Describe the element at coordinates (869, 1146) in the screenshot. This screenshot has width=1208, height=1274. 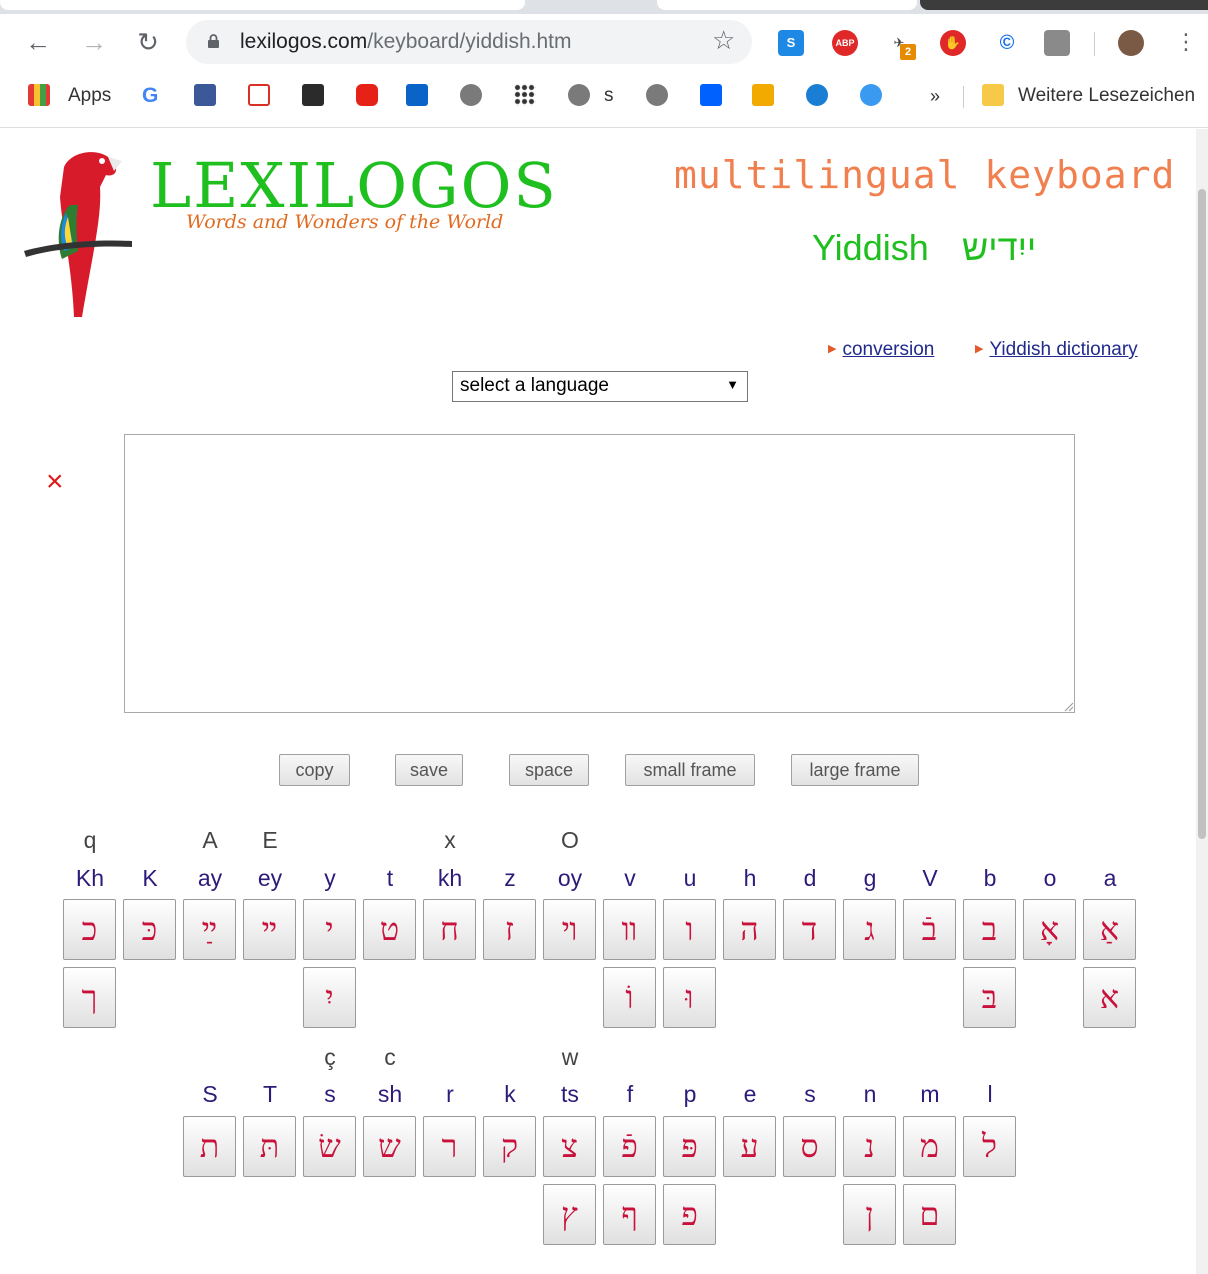
I see `letter-key: נ` at that location.